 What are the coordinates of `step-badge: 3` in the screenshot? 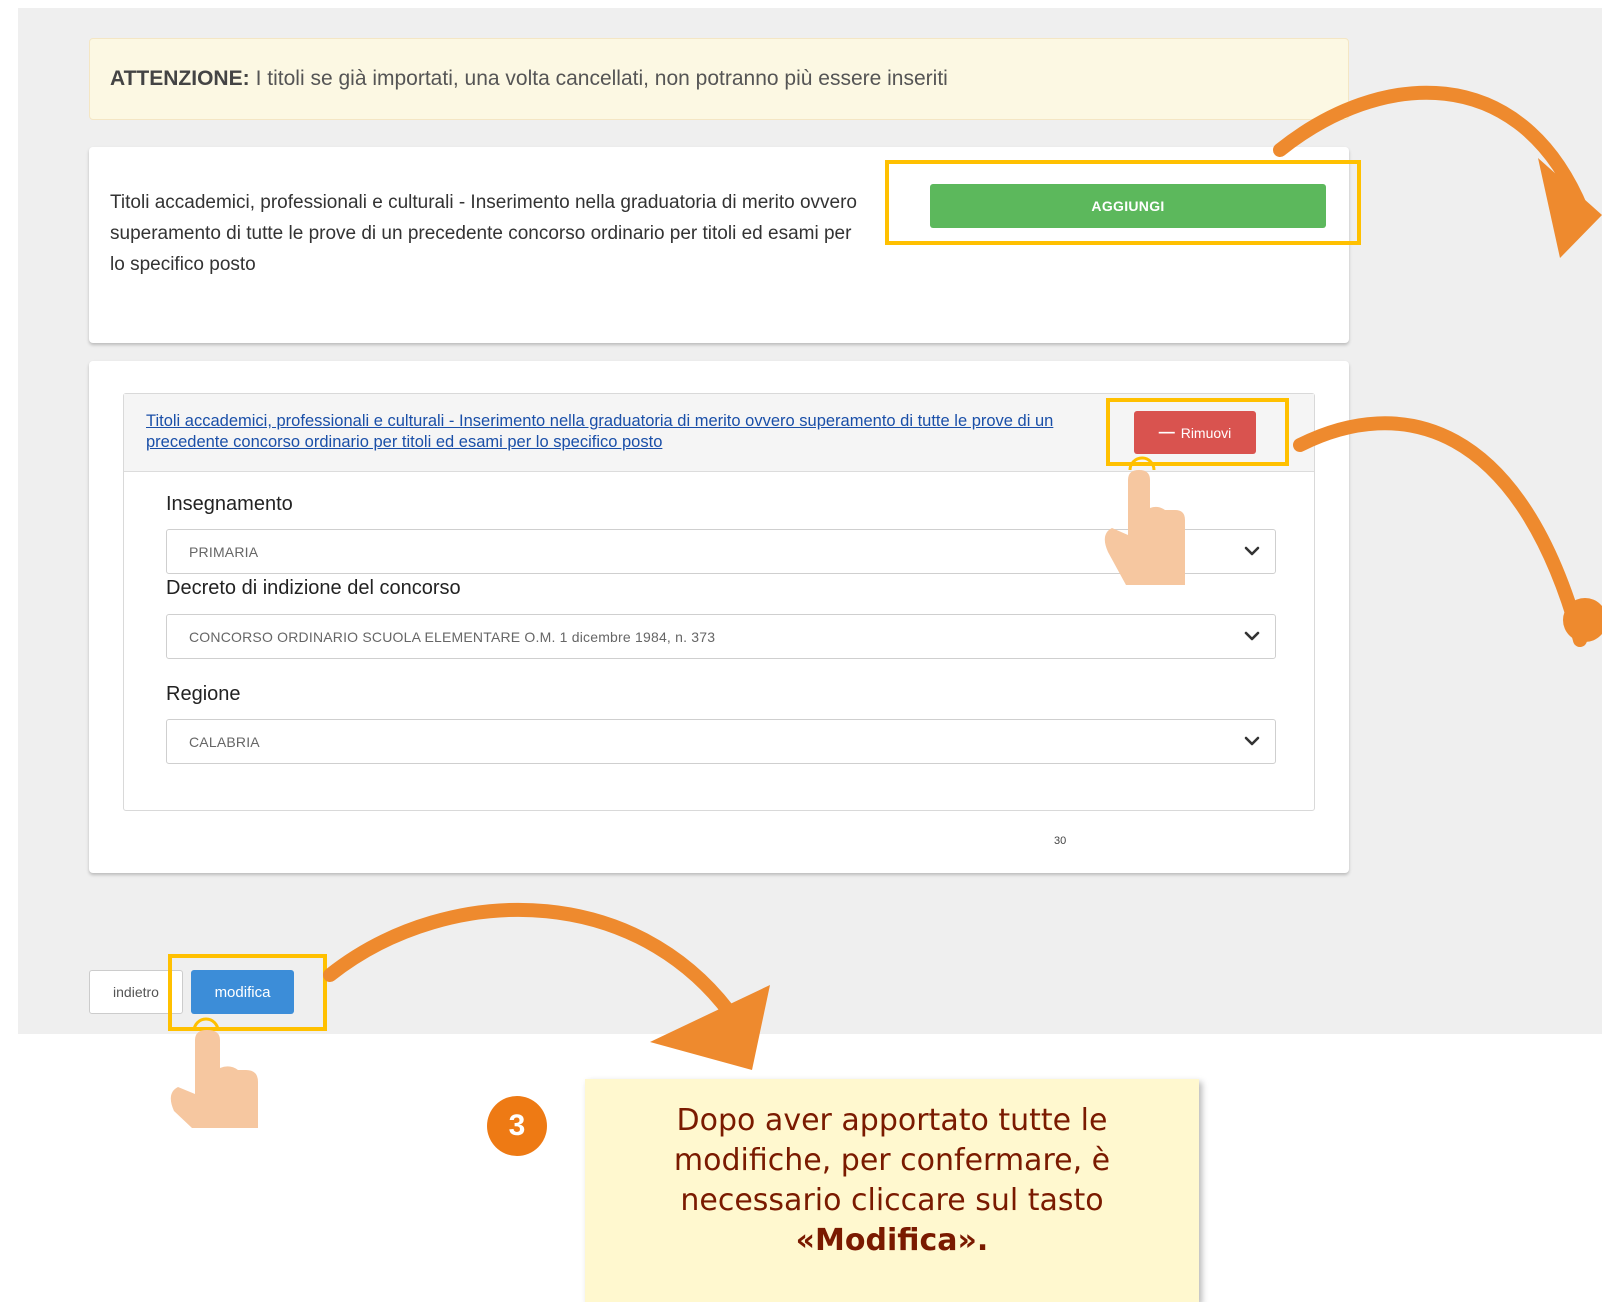 It's located at (517, 1126).